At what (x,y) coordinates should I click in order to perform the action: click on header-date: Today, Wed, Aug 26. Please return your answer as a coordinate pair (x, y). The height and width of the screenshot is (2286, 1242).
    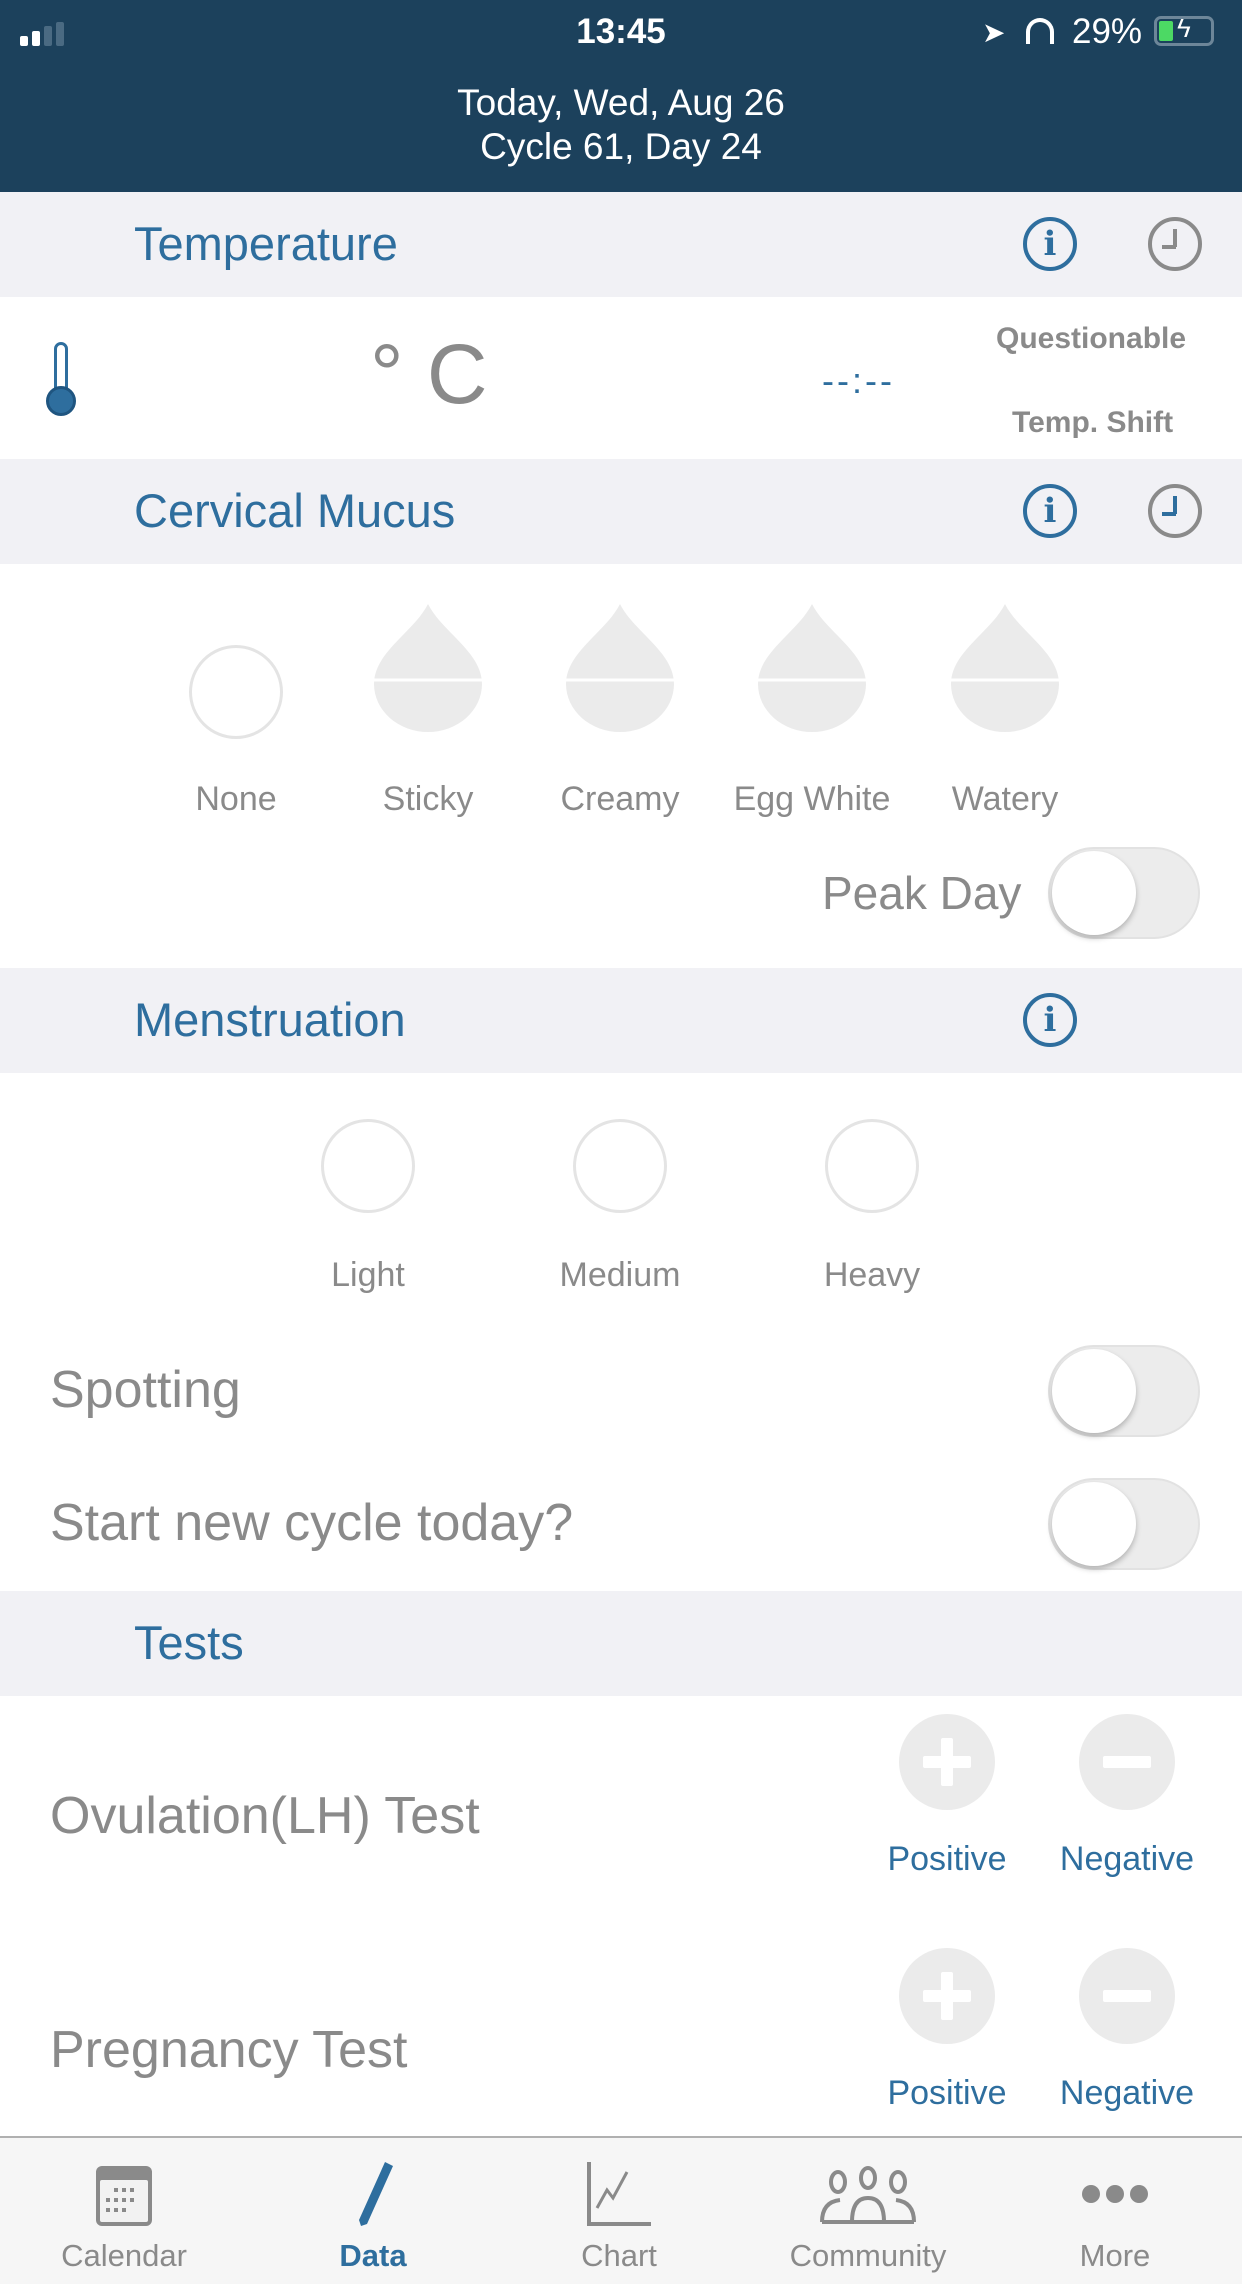
    Looking at the image, I should click on (621, 102).